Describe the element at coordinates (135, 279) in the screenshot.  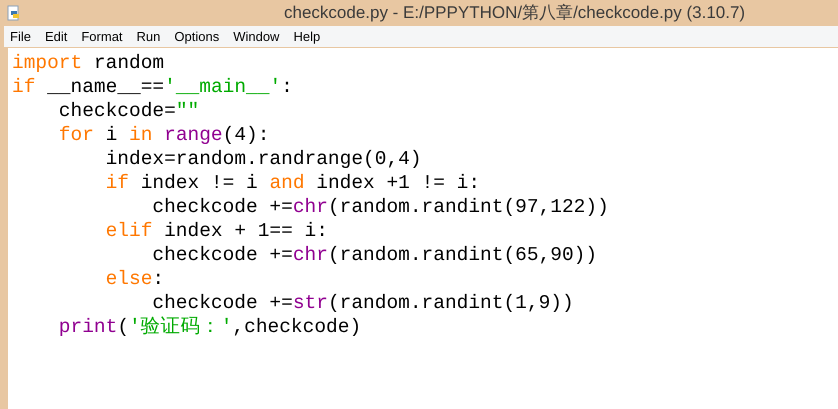
I see `code-line: else:` at that location.